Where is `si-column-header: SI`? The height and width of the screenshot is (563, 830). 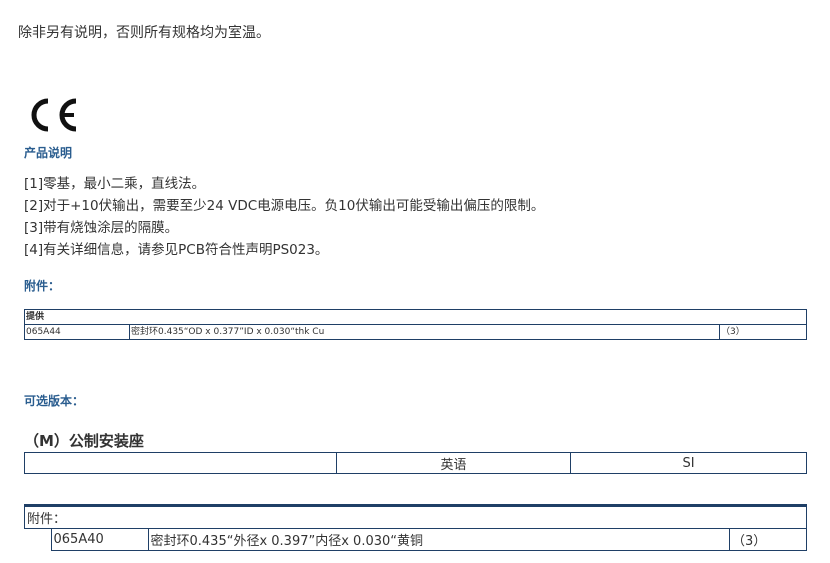 si-column-header: SI is located at coordinates (688, 463).